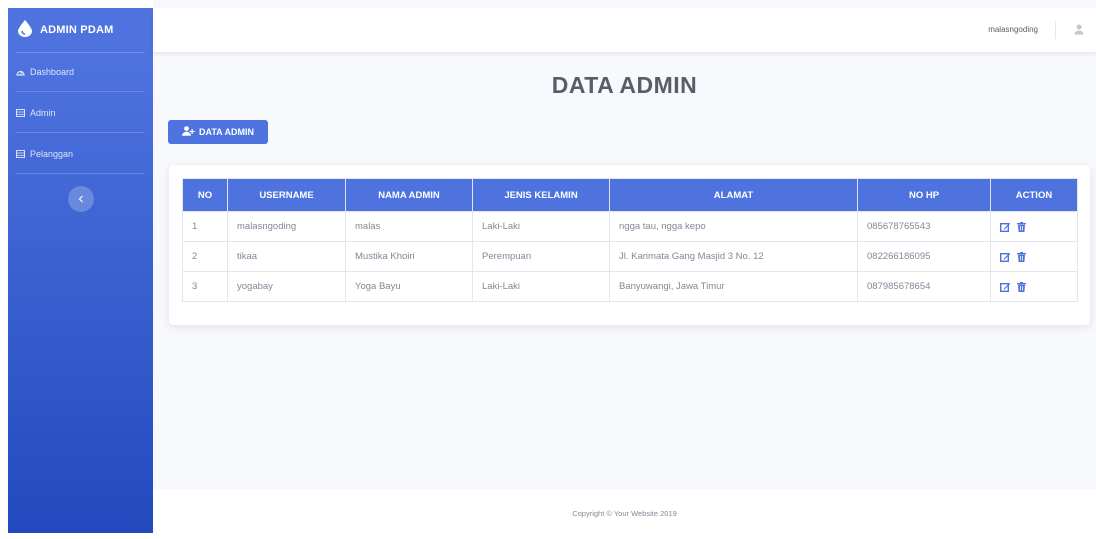 Image resolution: width=1096 pixels, height=539 pixels. What do you see at coordinates (924, 256) in the screenshot?
I see `cell-no-hp: 082266186095` at bounding box center [924, 256].